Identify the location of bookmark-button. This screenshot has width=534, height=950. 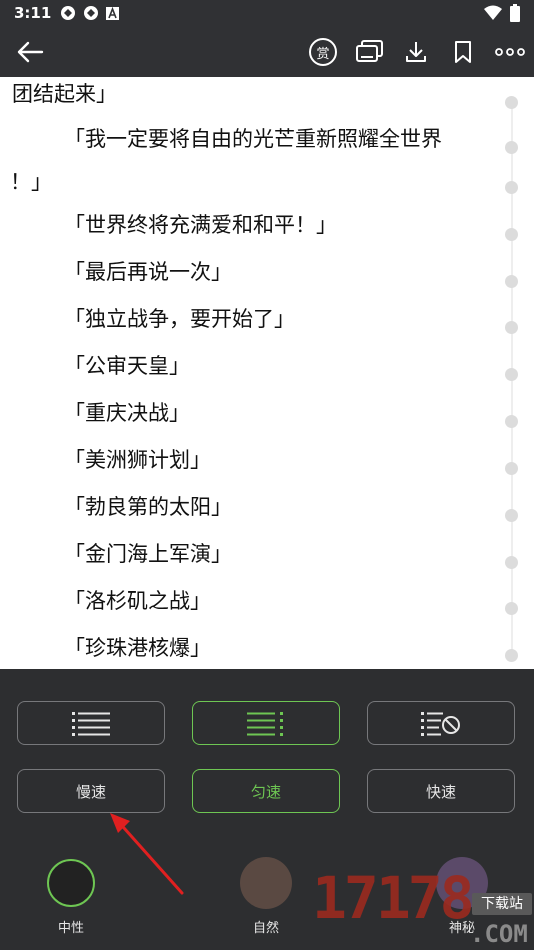
(463, 52).